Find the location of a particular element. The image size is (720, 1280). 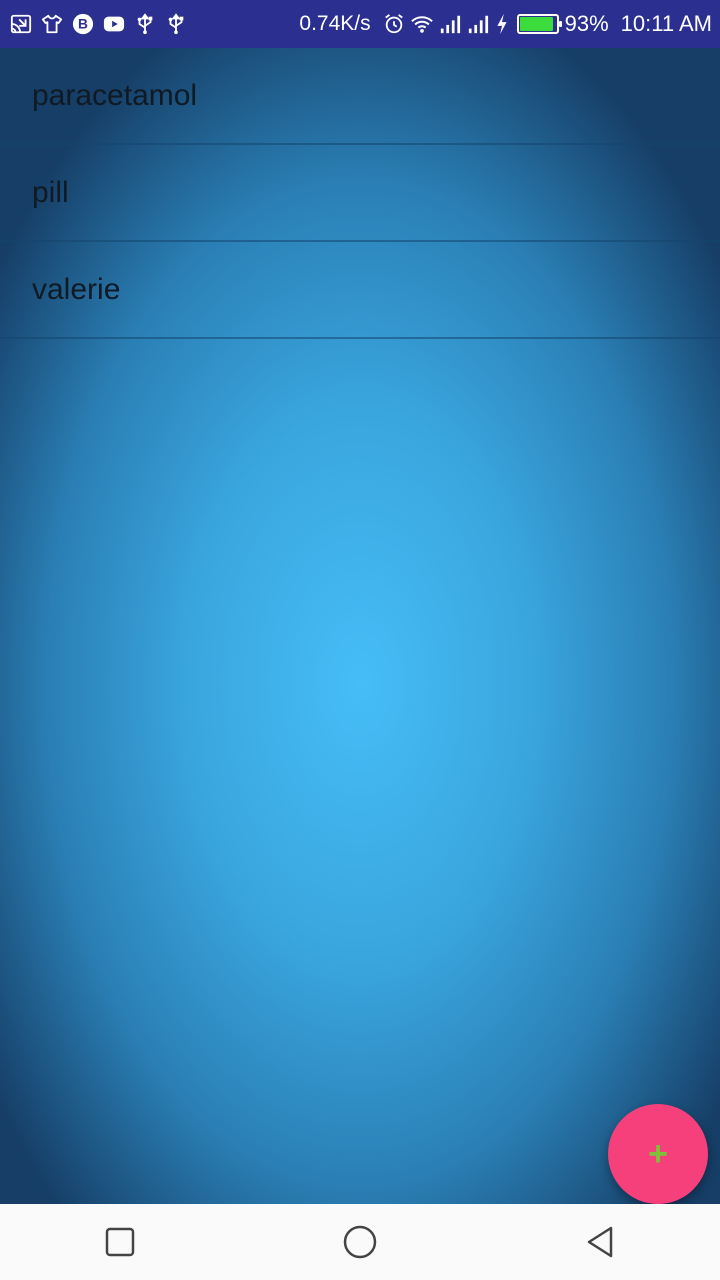

alarm-icon is located at coordinates (394, 24).